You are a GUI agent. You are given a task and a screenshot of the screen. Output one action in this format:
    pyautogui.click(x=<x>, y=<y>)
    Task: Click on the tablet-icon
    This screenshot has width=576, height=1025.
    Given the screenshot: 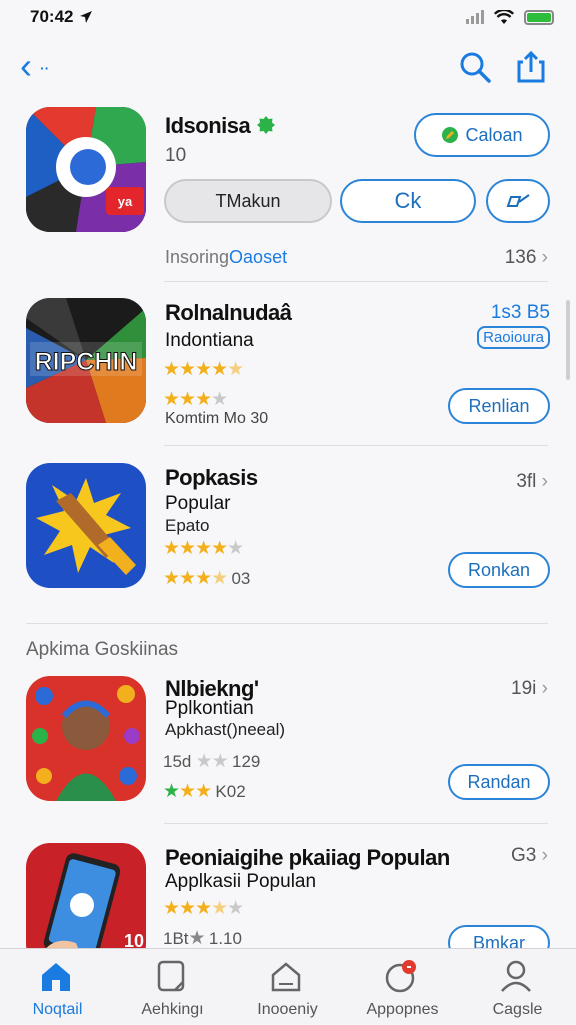 What is the action you would take?
    pyautogui.click(x=171, y=976)
    